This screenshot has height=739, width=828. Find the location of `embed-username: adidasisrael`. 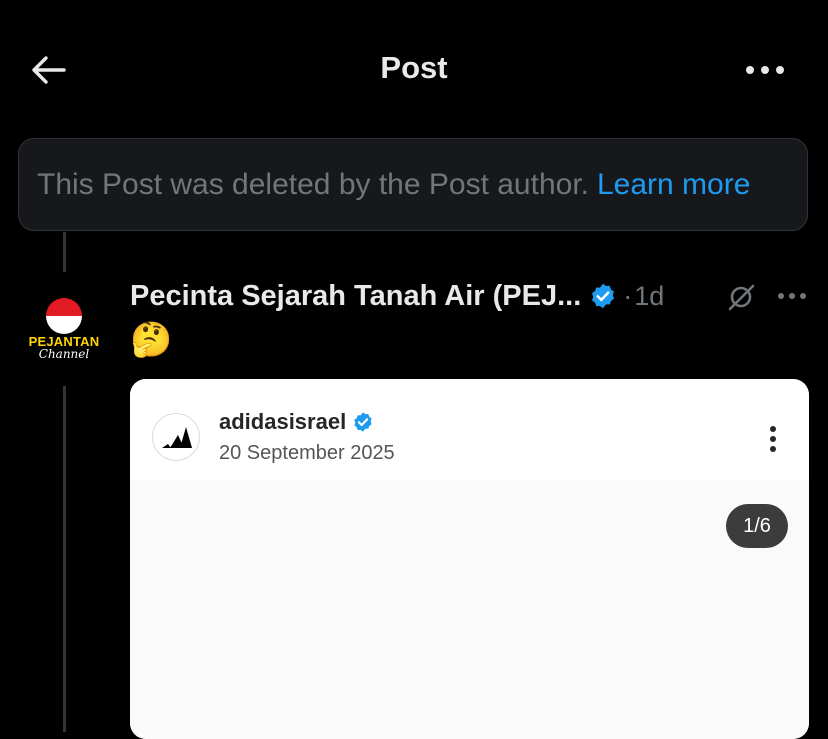

embed-username: adidasisrael is located at coordinates (296, 422).